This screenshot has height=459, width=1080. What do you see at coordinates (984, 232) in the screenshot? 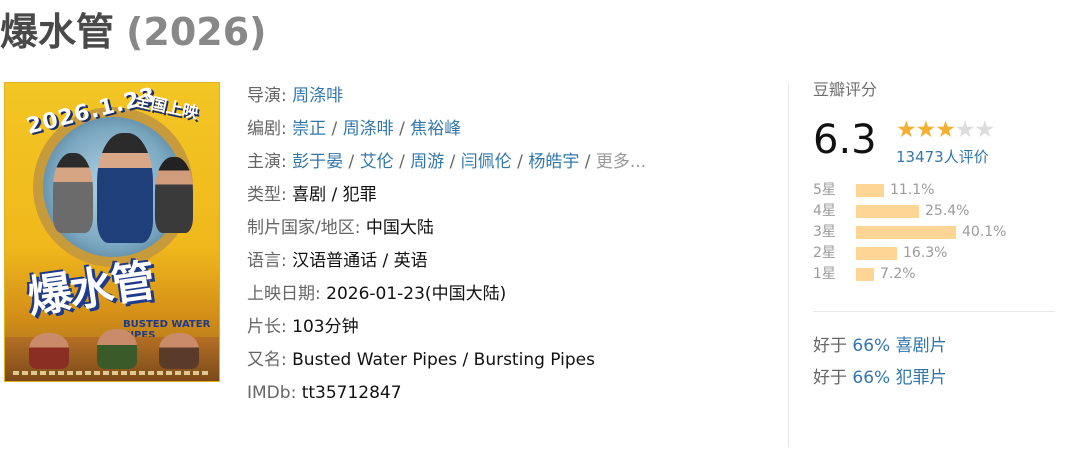
I see `bar-percent: 40.1%` at bounding box center [984, 232].